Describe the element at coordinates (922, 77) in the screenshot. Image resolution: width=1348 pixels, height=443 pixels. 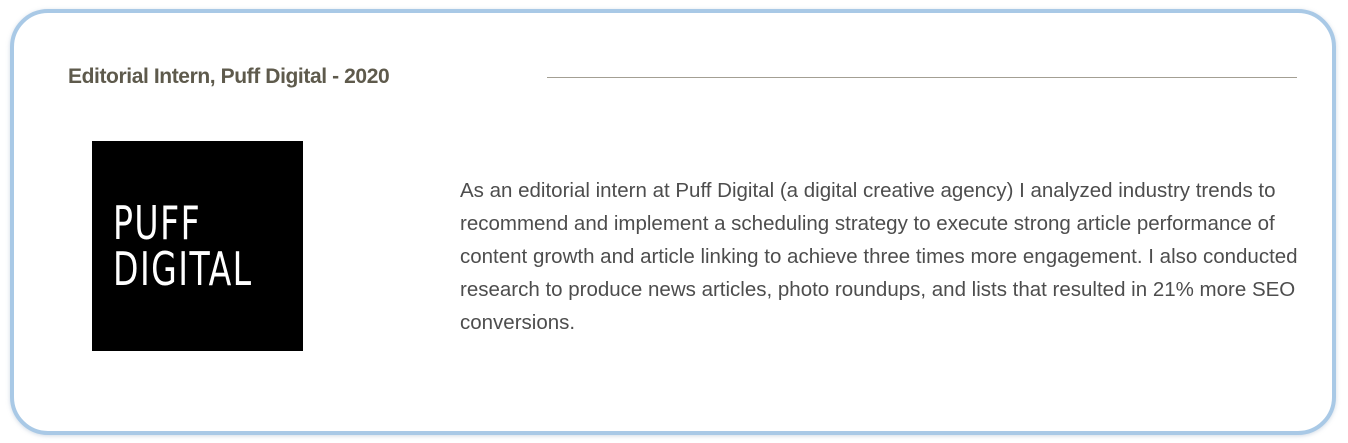
I see `title-divider` at that location.